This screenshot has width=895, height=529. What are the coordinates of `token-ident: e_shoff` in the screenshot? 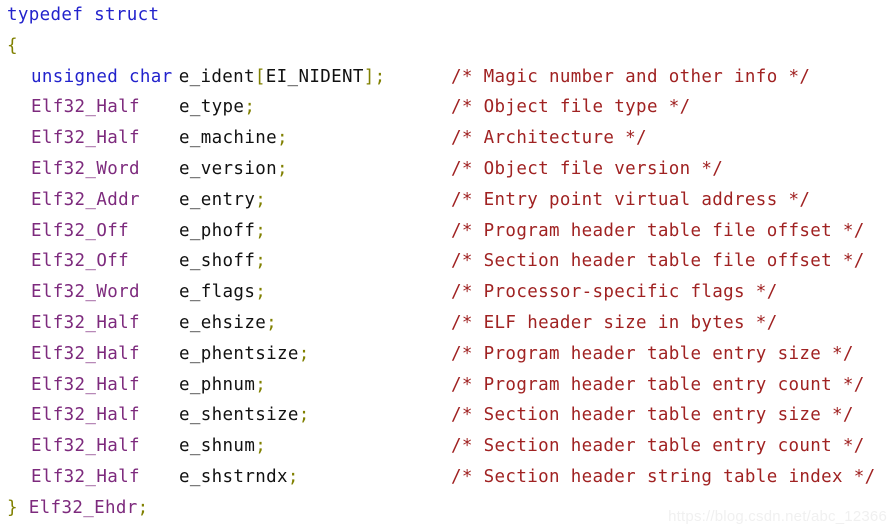 It's located at (217, 261).